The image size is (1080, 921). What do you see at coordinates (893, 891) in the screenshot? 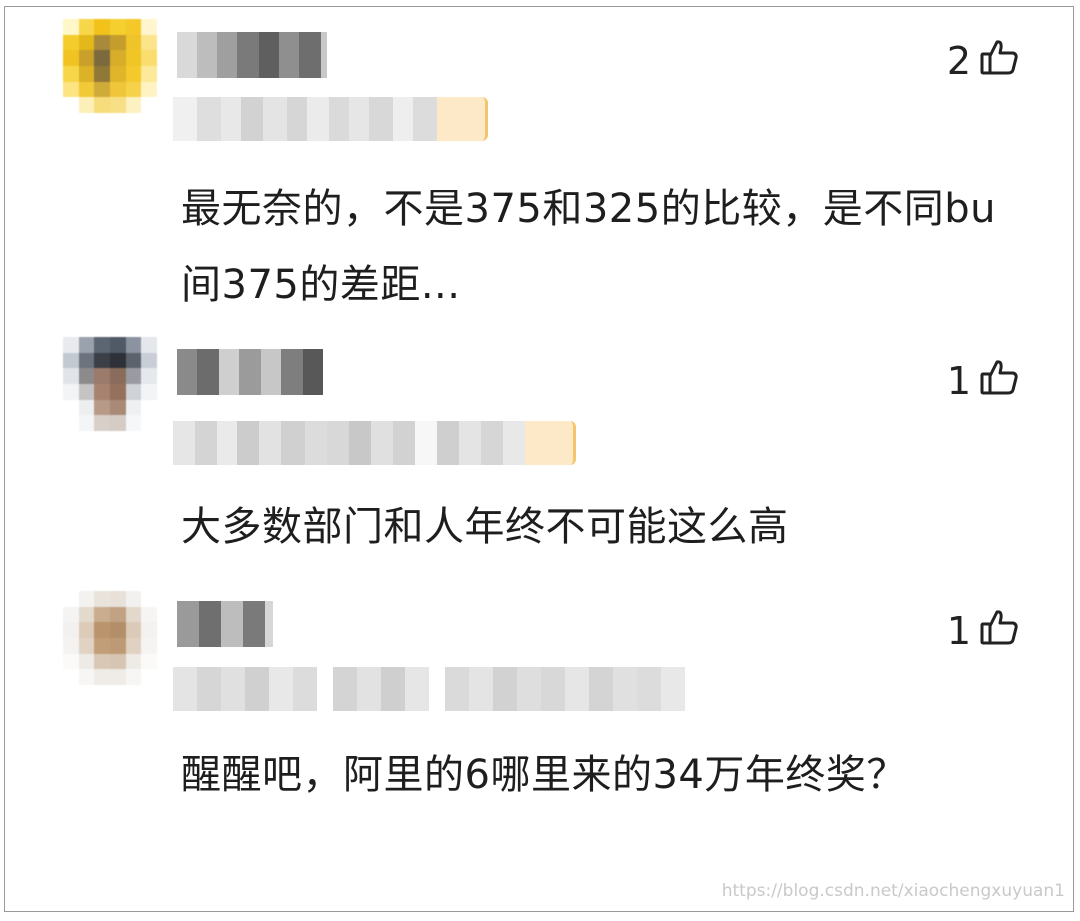
I see `watermark: https://blog.csdn.net/xiaochengxuyuan1` at bounding box center [893, 891].